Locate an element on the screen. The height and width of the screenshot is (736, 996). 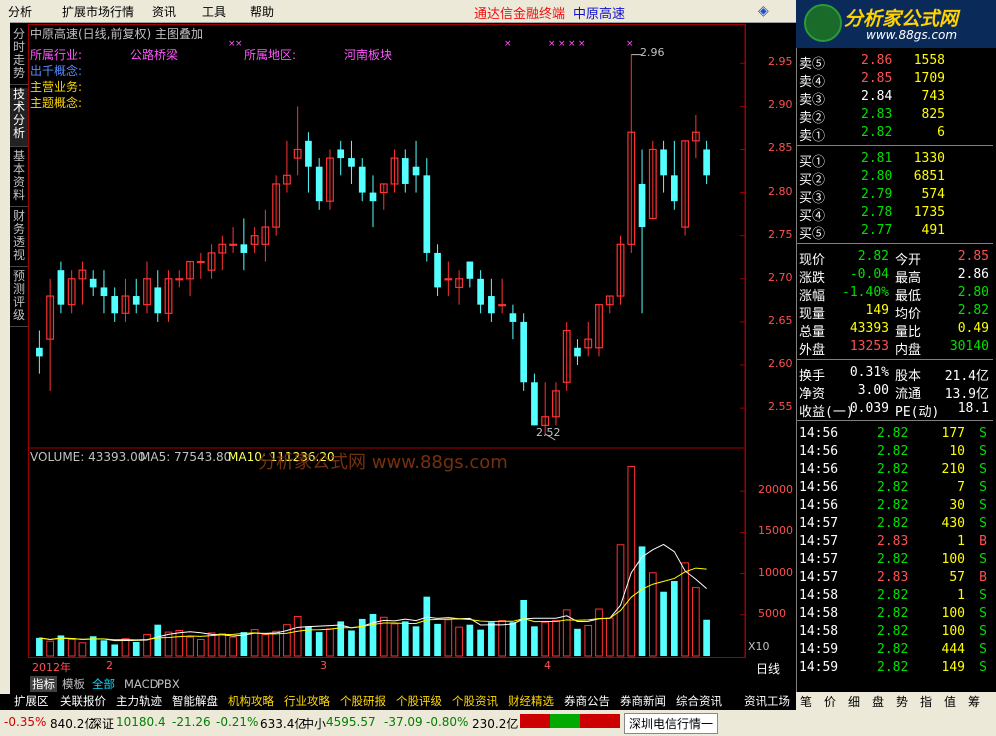
tab-broker-notice: 券商公告 is located at coordinates (587, 701).